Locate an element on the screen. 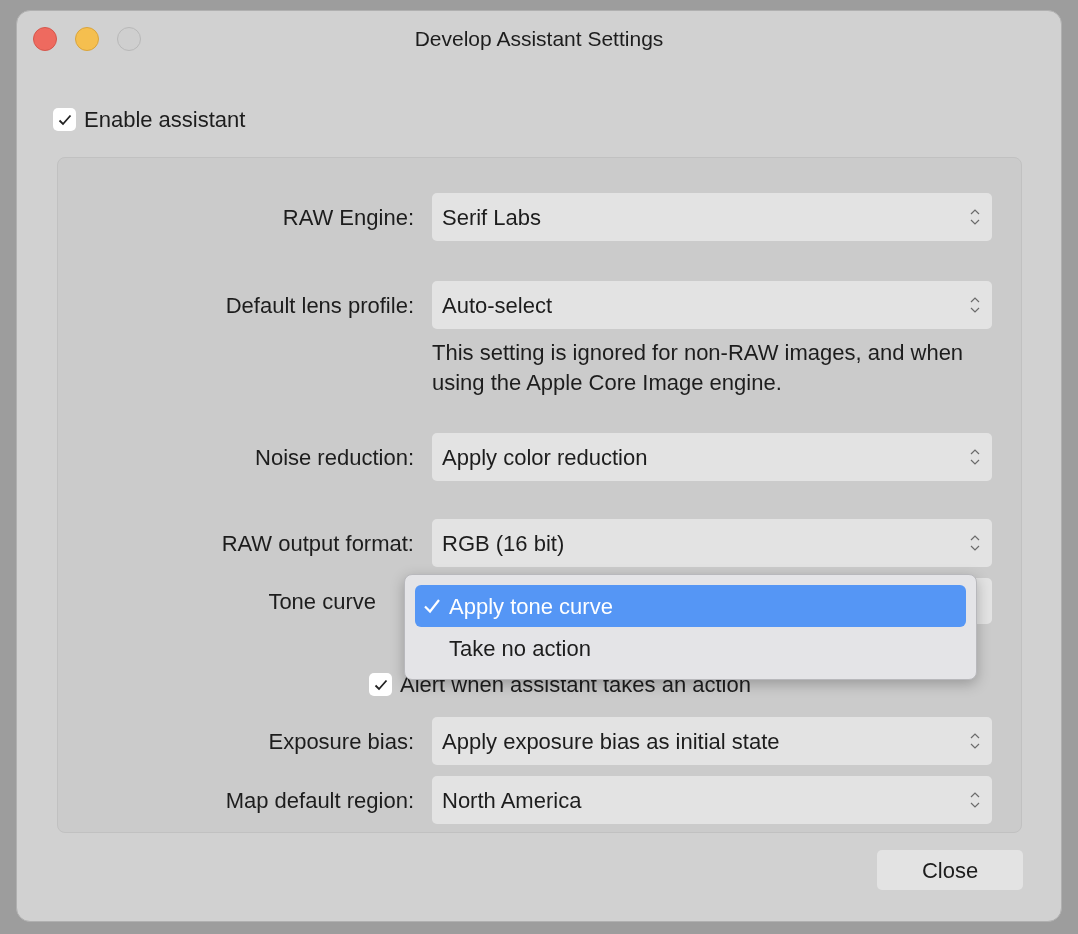  field-label: Default lens profile: is located at coordinates (319, 305).